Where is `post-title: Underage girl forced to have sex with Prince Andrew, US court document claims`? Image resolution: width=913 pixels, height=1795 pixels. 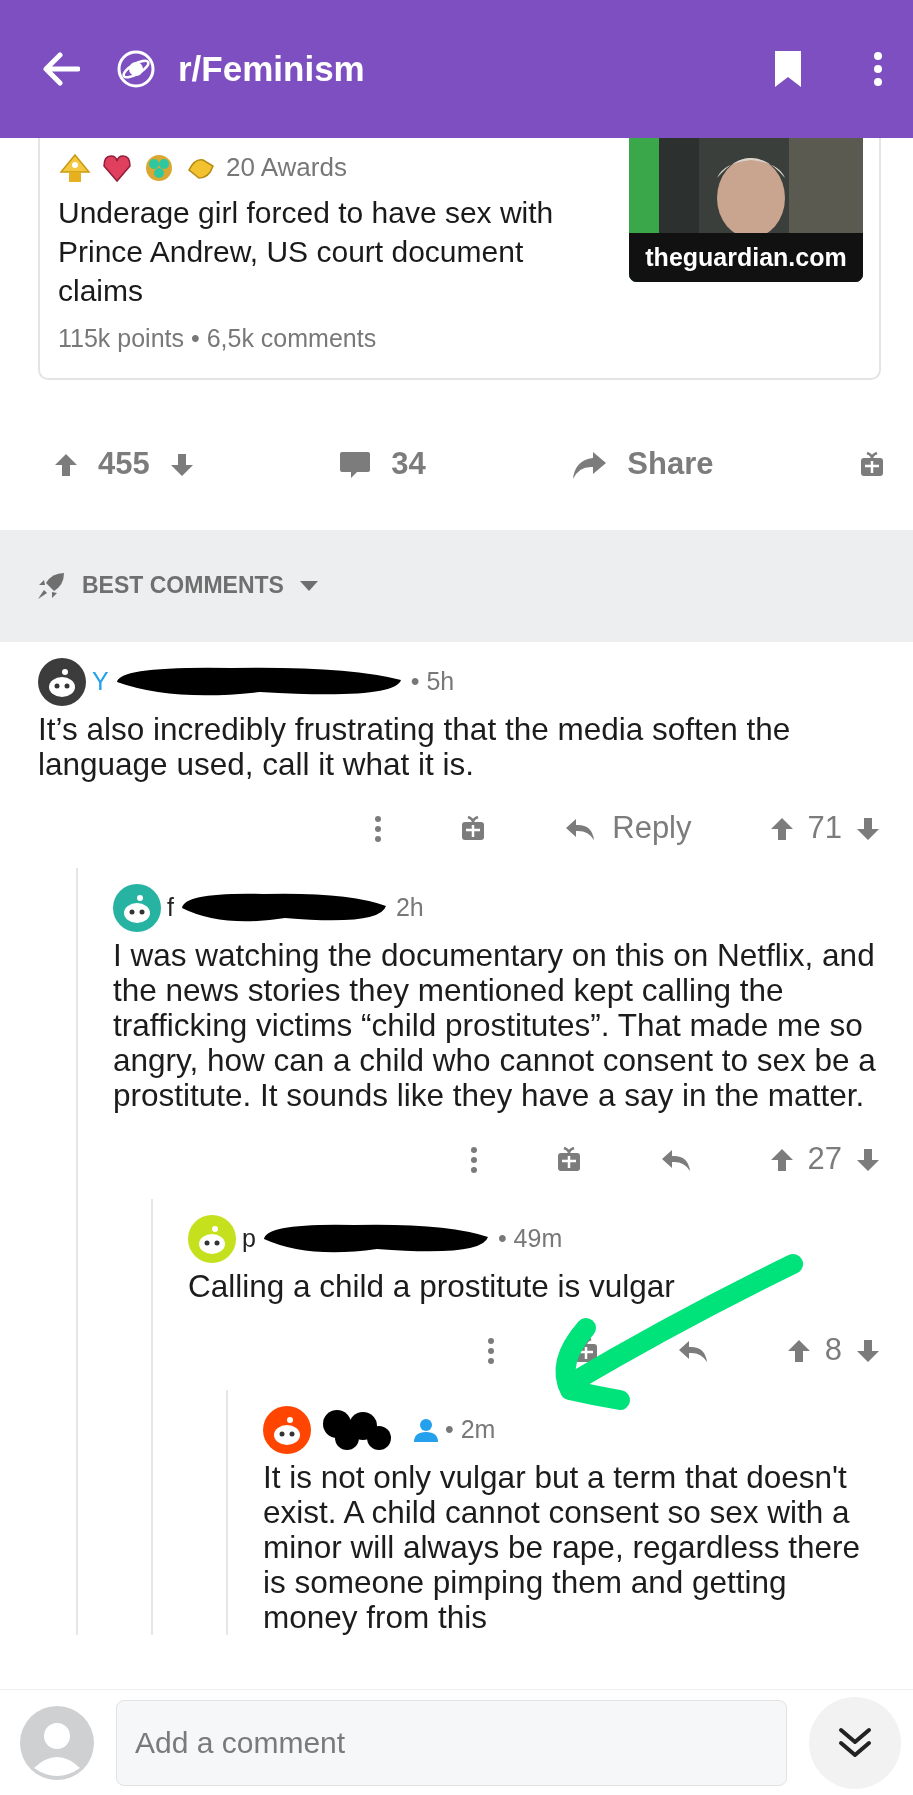 post-title: Underage girl forced to have sex with Prince Andrew, US court document claims is located at coordinates (331, 251).